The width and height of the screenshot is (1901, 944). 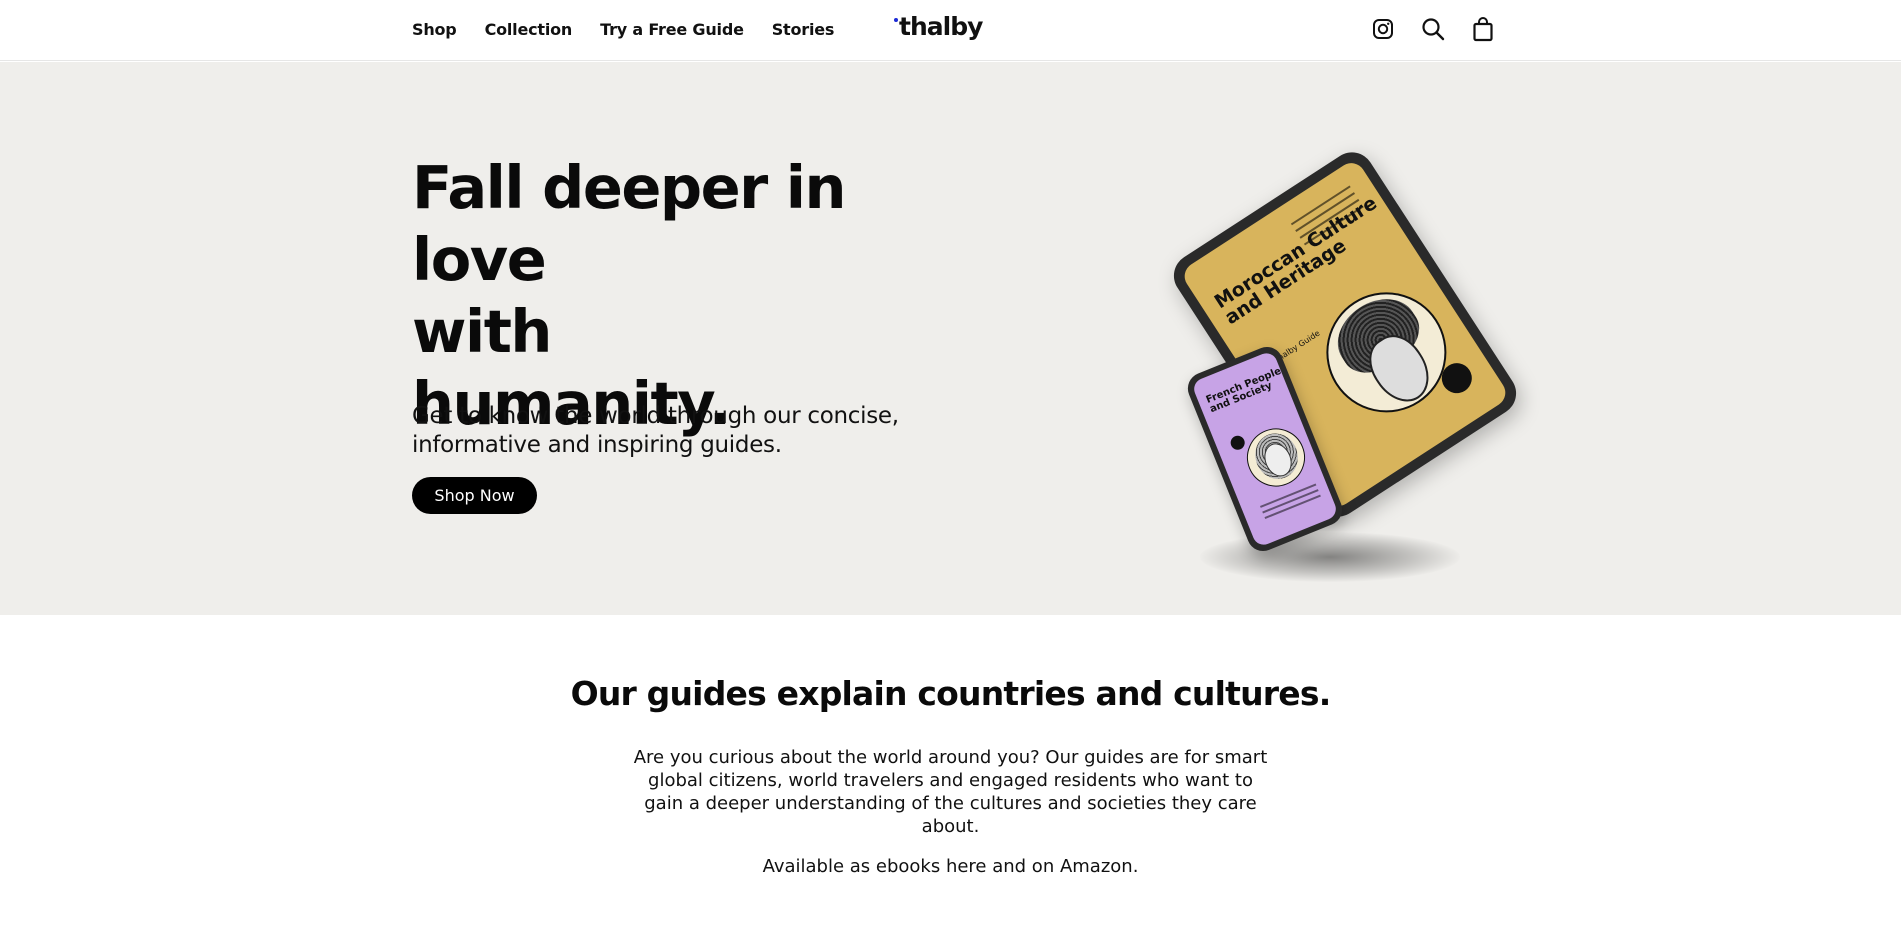 I want to click on search-icon, so click(x=1433, y=29).